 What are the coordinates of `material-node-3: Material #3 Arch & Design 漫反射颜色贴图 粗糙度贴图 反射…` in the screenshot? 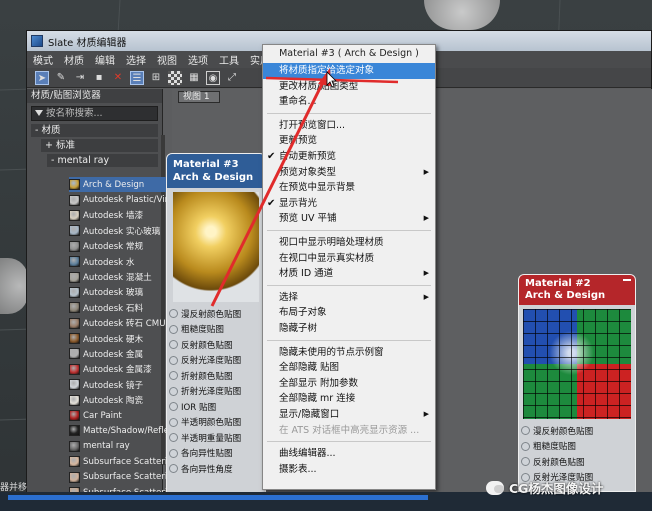 It's located at (216, 323).